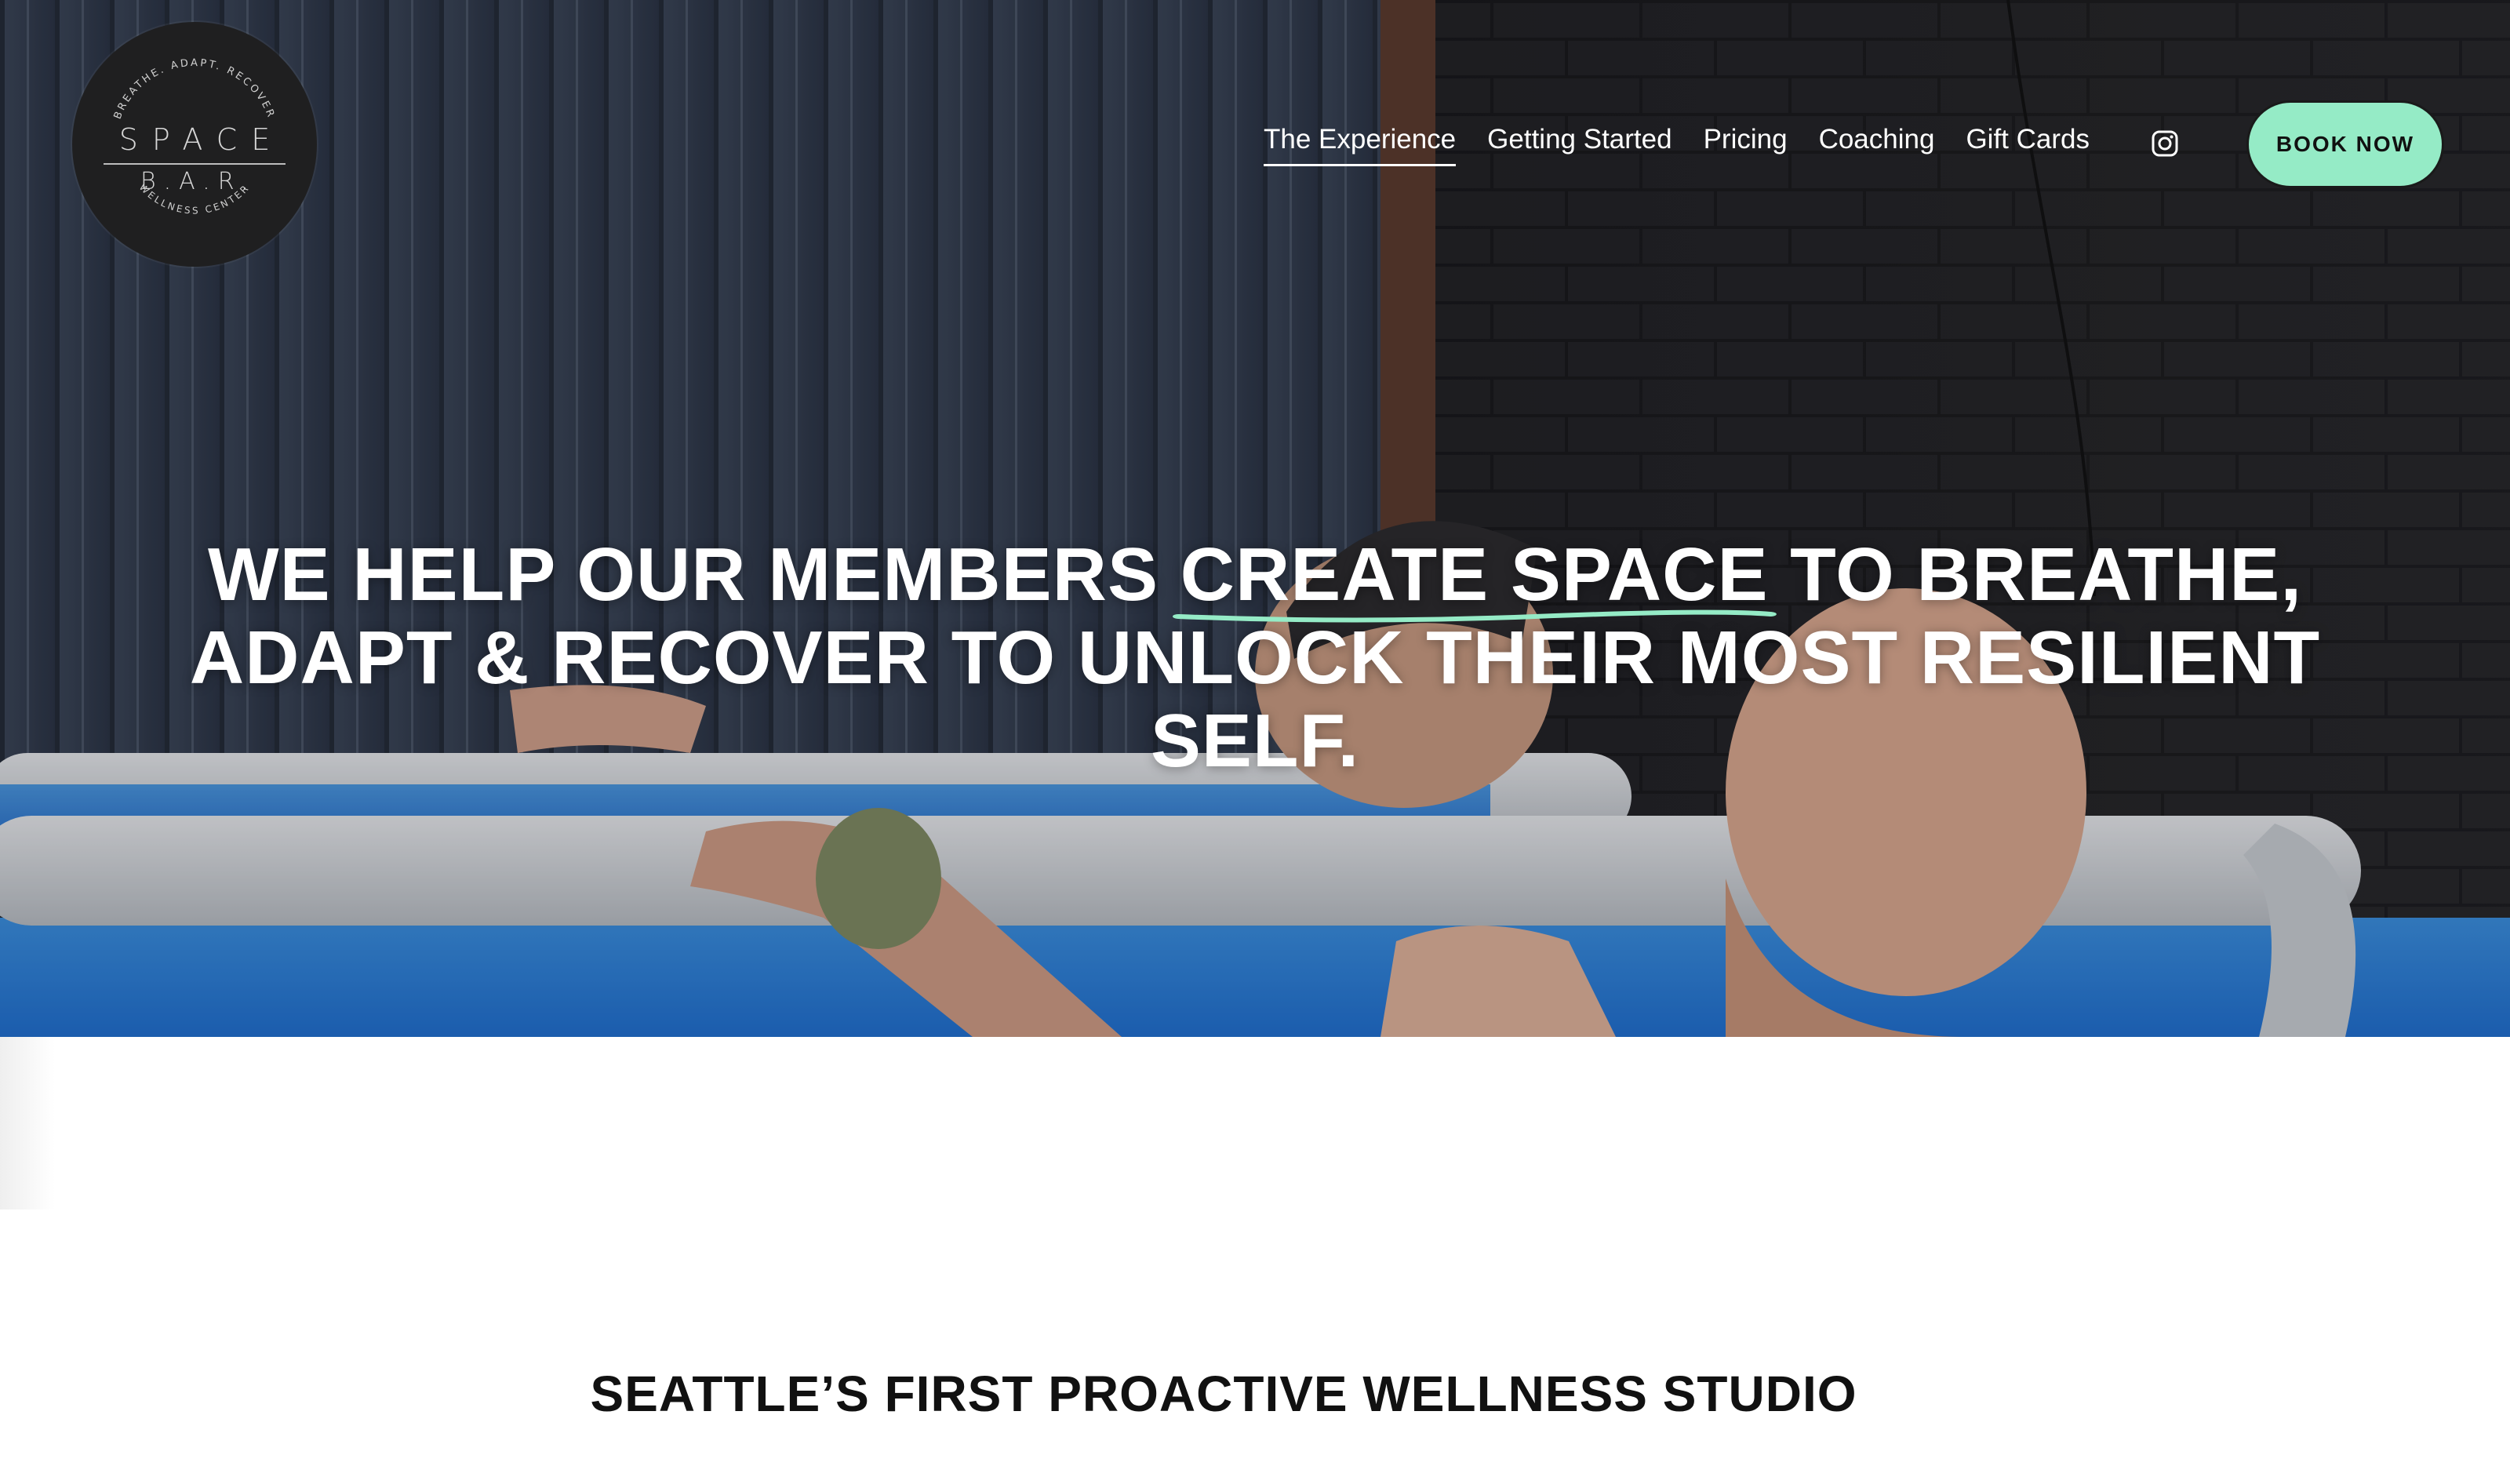 The image size is (2510, 1484). What do you see at coordinates (201, 139) in the screenshot?
I see `logo-word-space: SPACE` at bounding box center [201, 139].